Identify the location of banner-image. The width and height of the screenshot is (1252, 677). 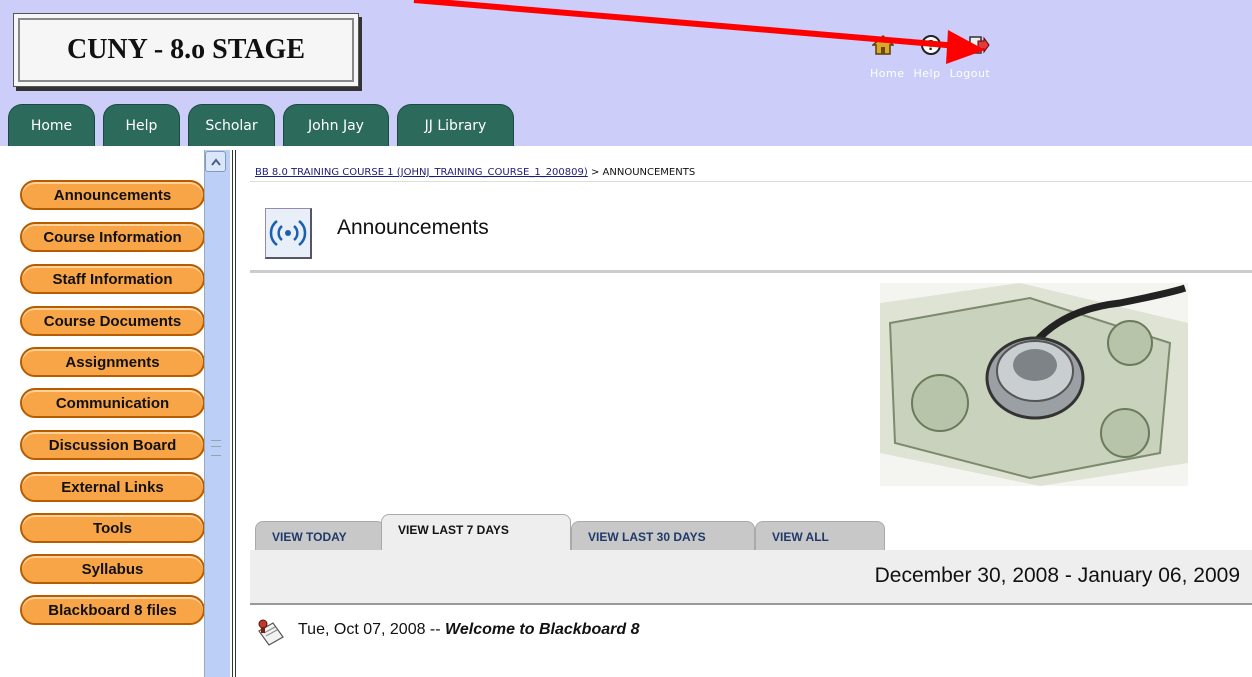
(1034, 384).